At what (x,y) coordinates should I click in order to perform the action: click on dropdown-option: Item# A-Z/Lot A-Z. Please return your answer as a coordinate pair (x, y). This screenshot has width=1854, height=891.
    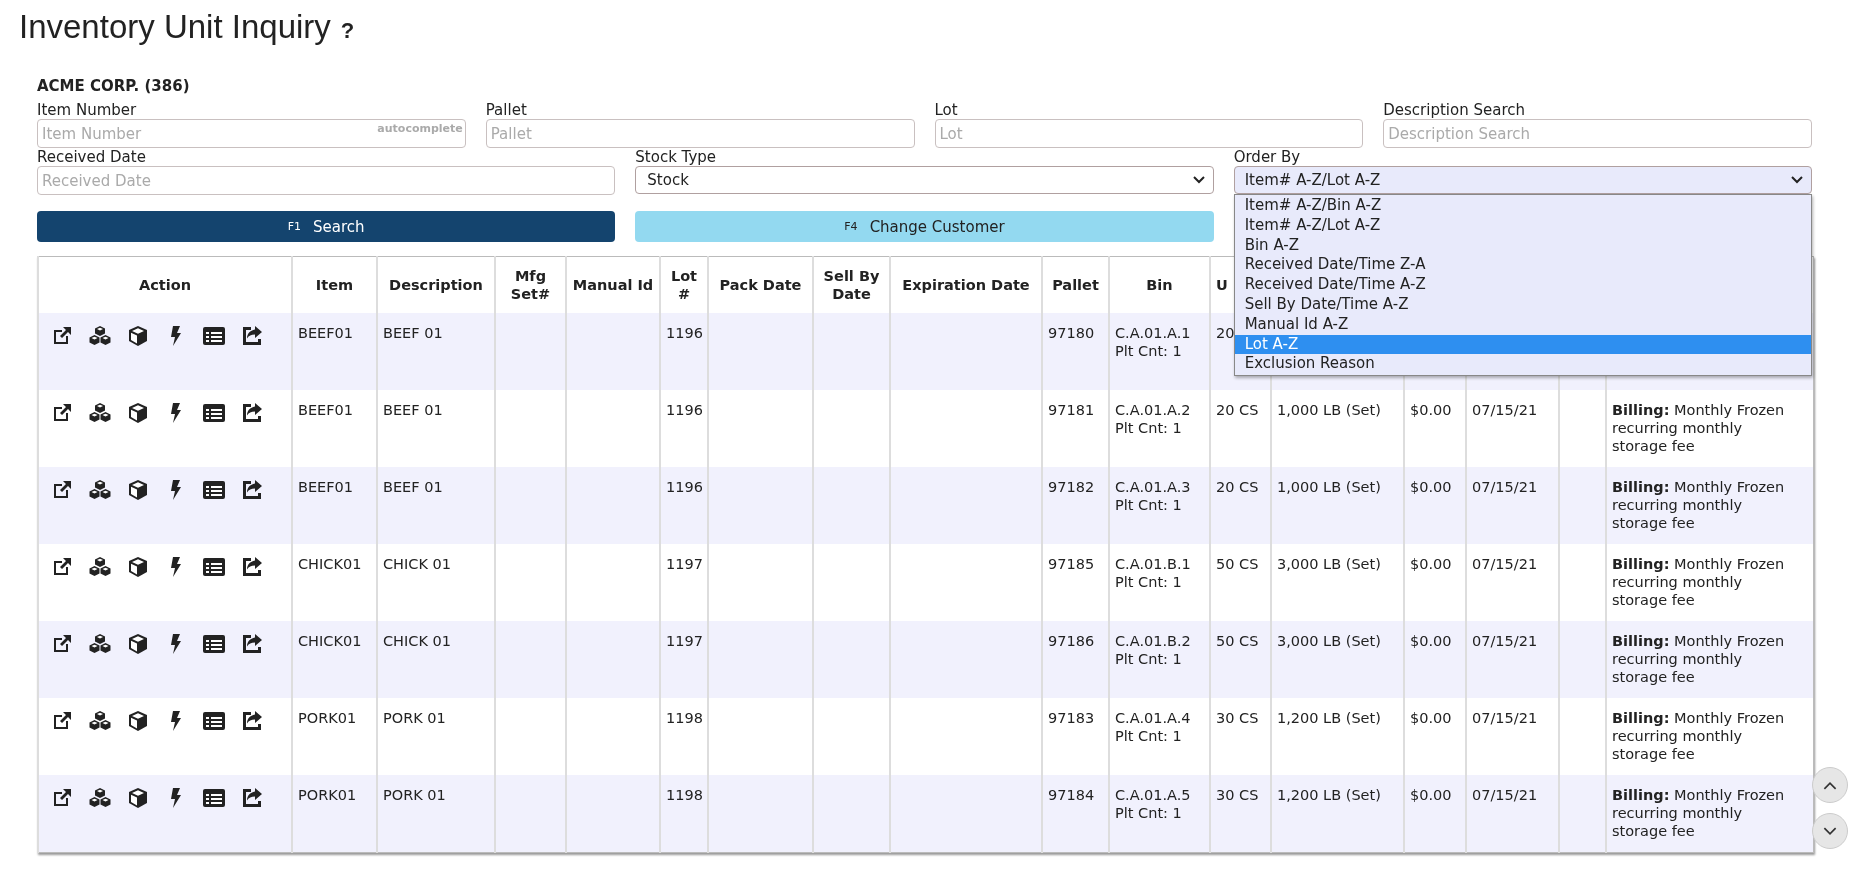
    Looking at the image, I should click on (1522, 225).